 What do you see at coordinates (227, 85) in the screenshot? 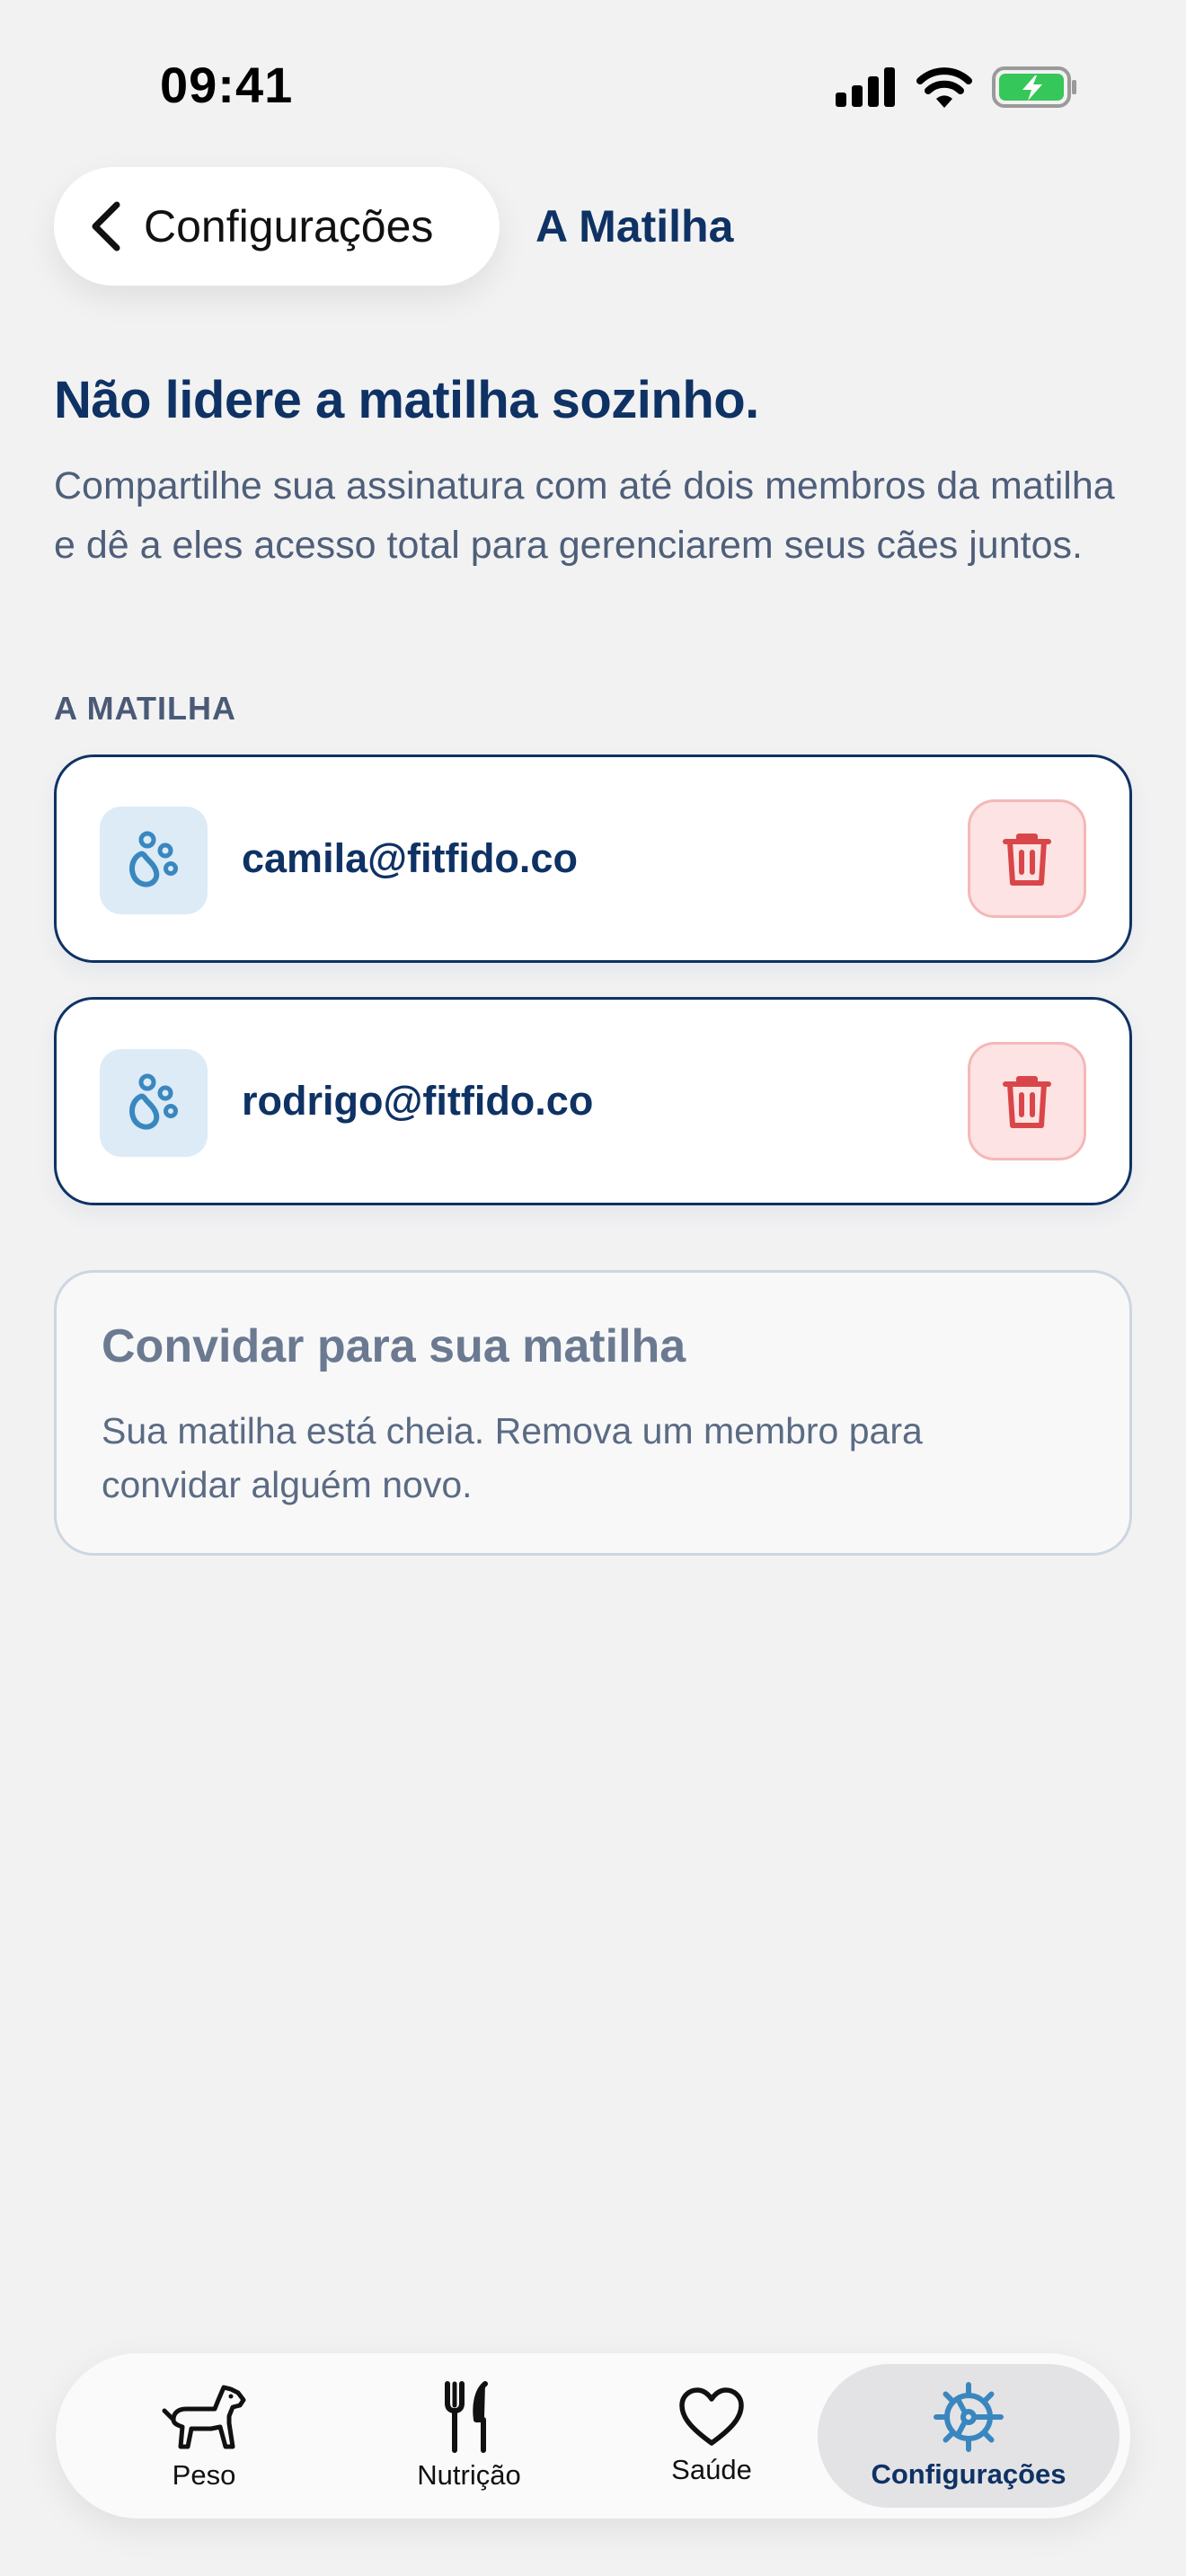
I see `status-time: 09:41` at bounding box center [227, 85].